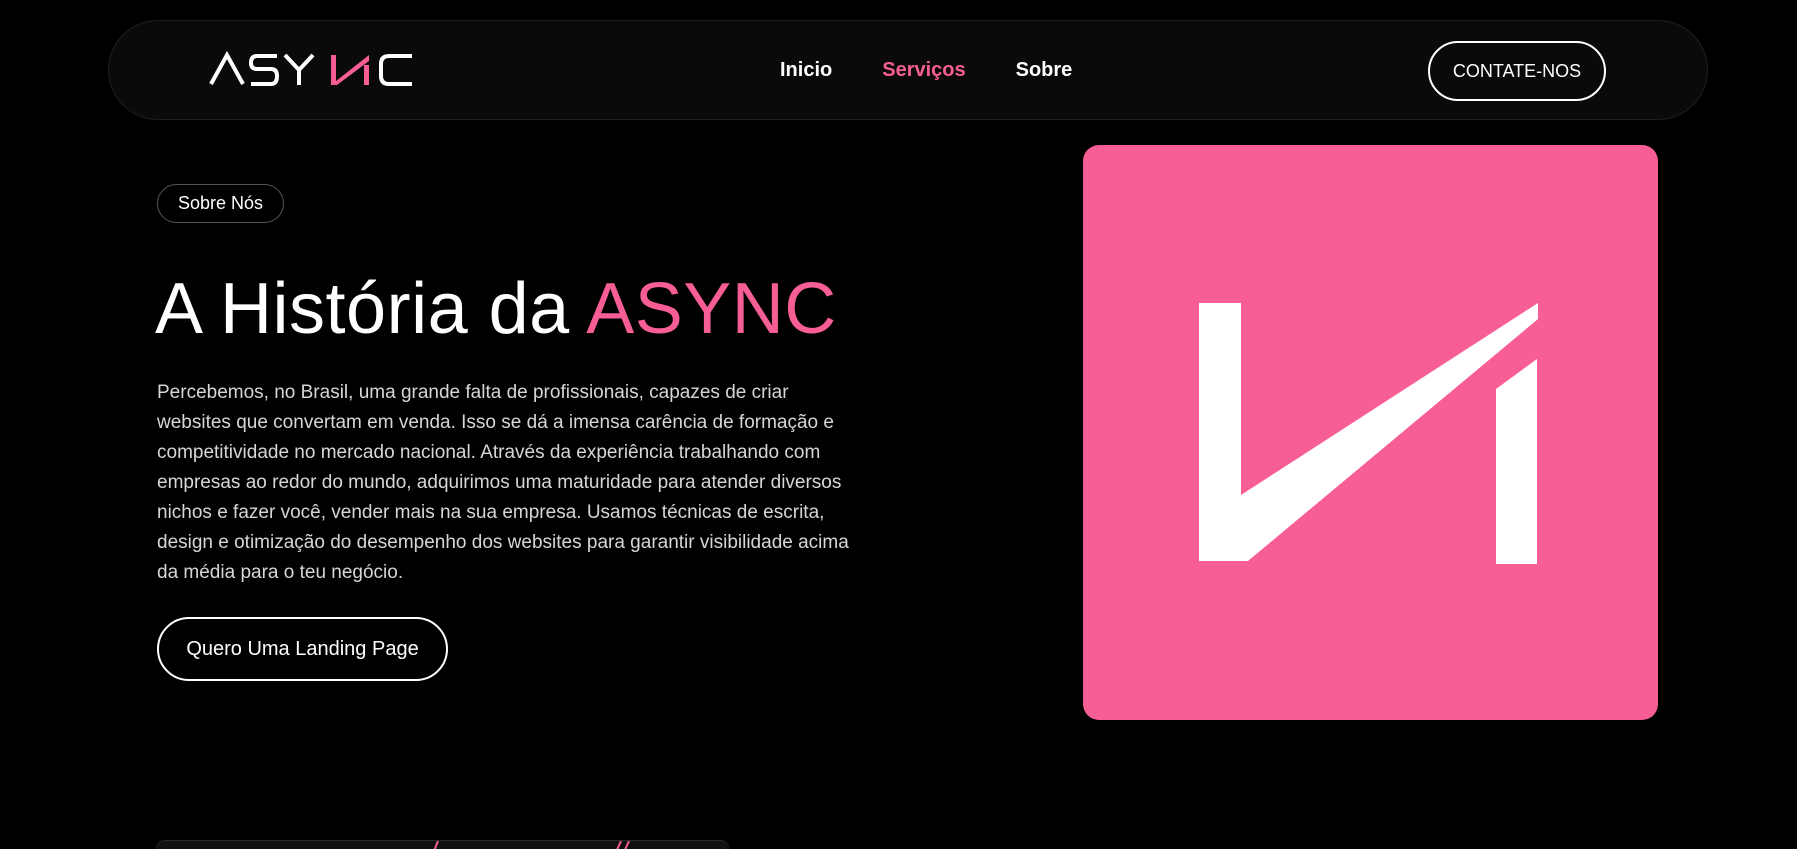  I want to click on contact-button: CONTATE-NOS, so click(1517, 71).